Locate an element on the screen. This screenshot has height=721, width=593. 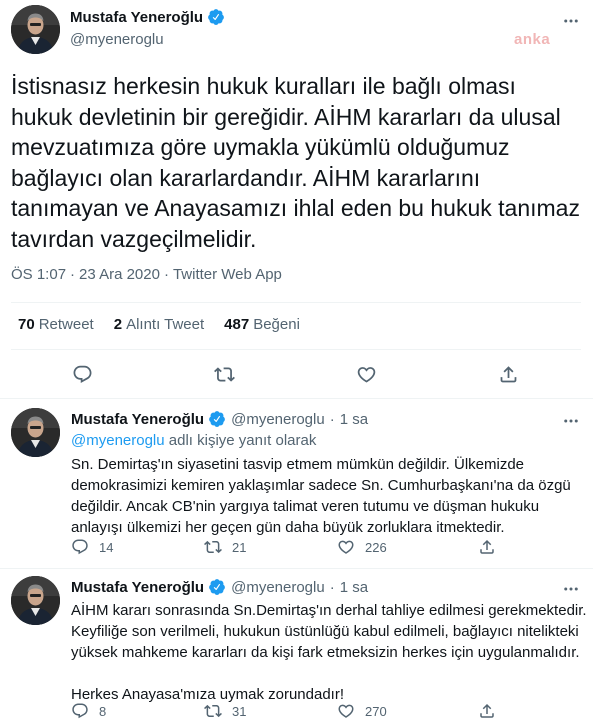
like-count: 226 is located at coordinates (376, 547).